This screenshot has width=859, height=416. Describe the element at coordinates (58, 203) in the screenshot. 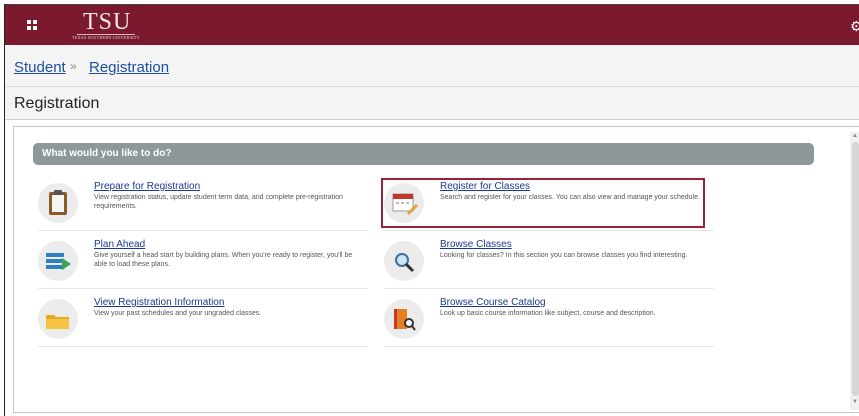

I see `clipboard-icon` at that location.